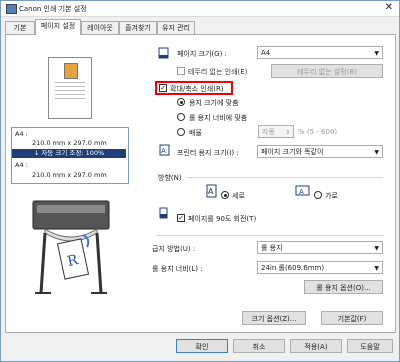 The height and width of the screenshot is (362, 400). What do you see at coordinates (285, 177) in the screenshot?
I see `group-divider` at bounding box center [285, 177].